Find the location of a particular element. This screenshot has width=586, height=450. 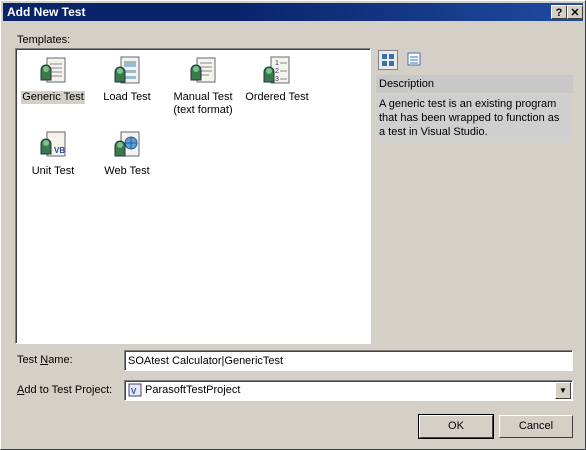

template-label: Web Test is located at coordinates (127, 171).